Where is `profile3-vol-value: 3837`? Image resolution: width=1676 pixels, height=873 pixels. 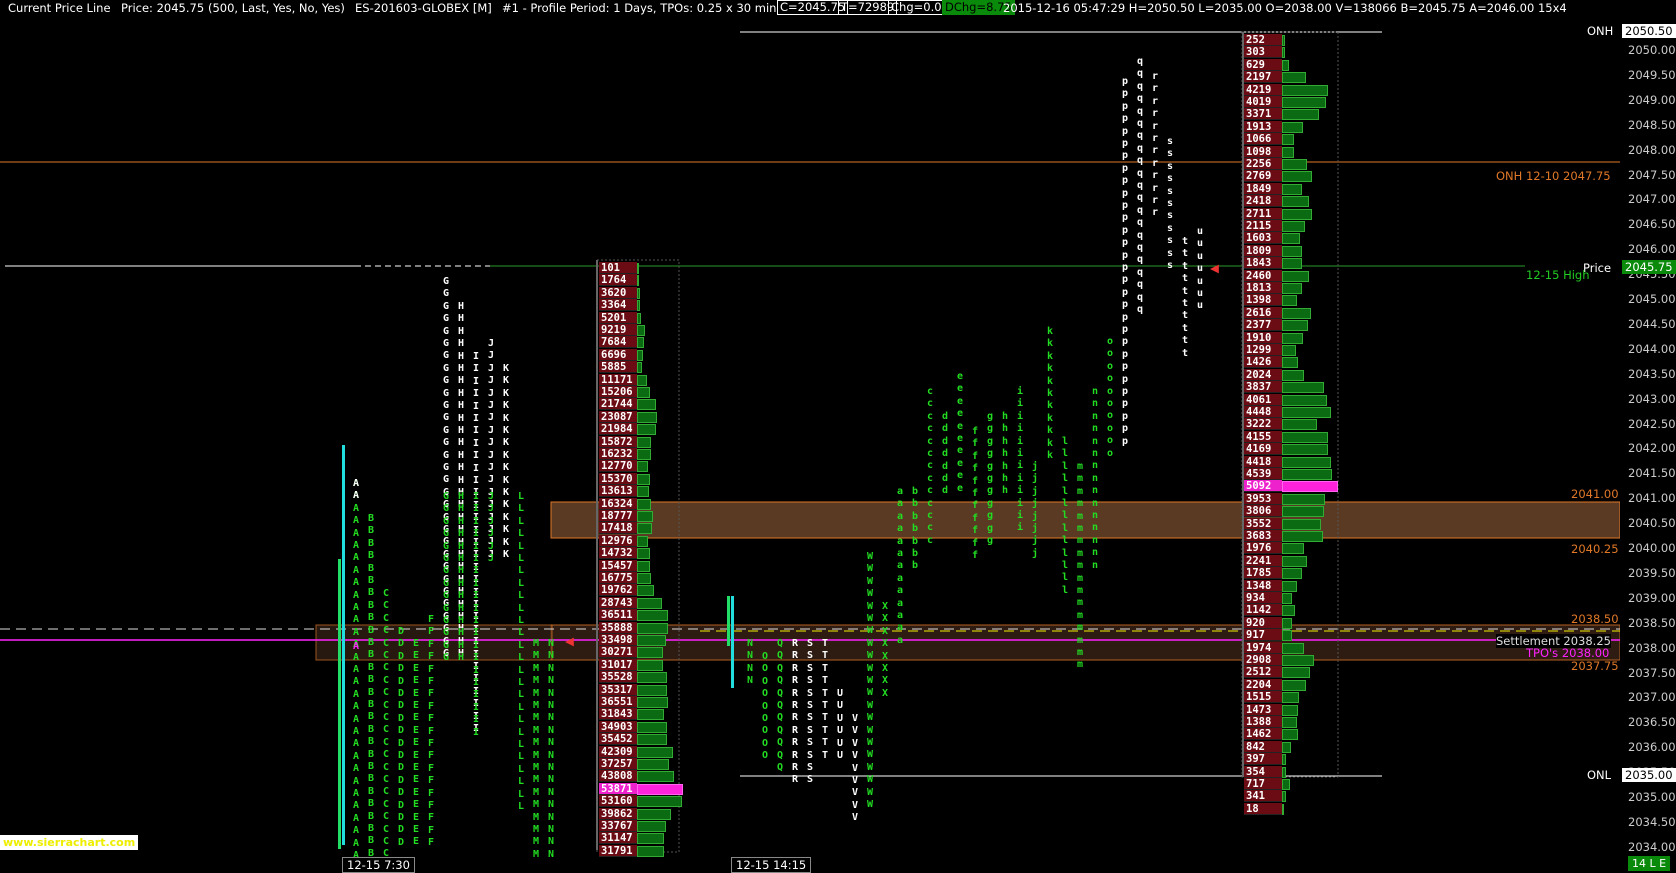 profile3-vol-value: 3837 is located at coordinates (1259, 387).